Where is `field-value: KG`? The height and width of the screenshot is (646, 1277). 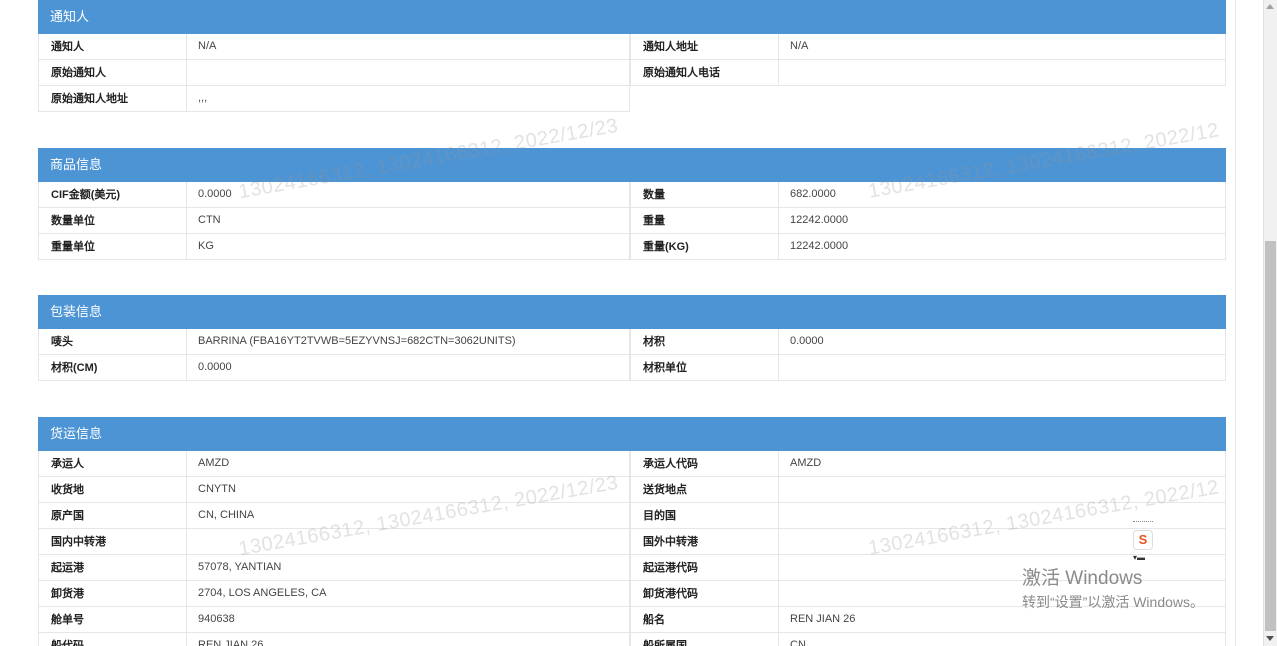 field-value: KG is located at coordinates (408, 246).